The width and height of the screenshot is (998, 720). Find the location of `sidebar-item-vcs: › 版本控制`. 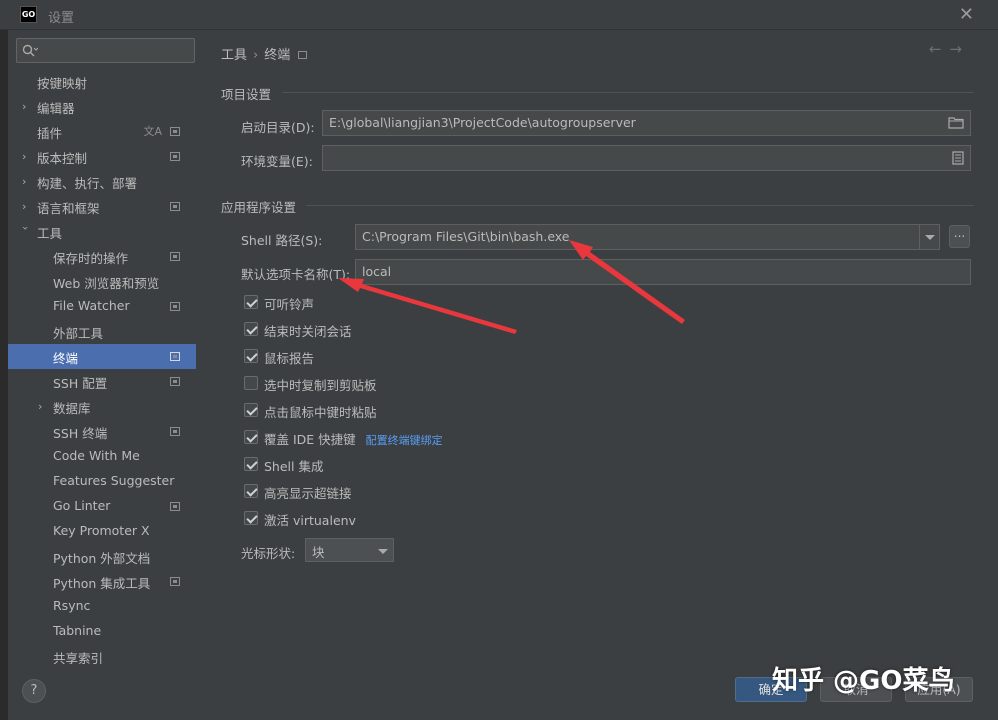

sidebar-item-vcs: › 版本控制 is located at coordinates (102, 156).